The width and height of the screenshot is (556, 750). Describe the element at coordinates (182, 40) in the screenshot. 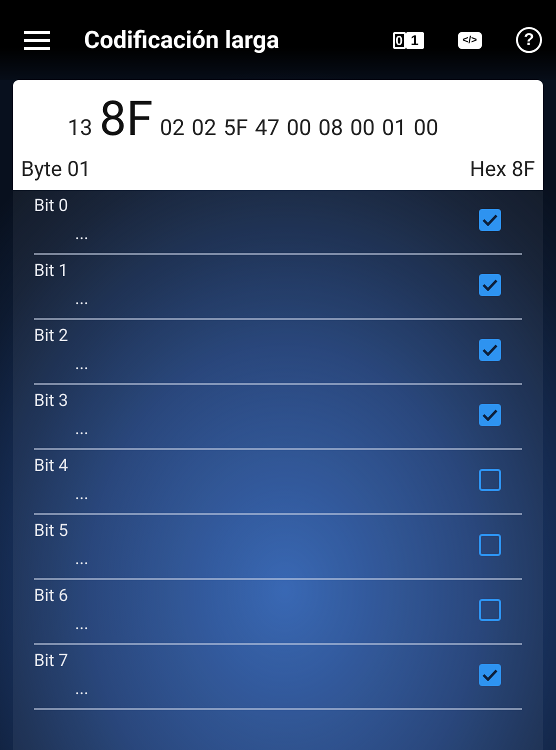

I see `app-title: Codificación larga` at that location.